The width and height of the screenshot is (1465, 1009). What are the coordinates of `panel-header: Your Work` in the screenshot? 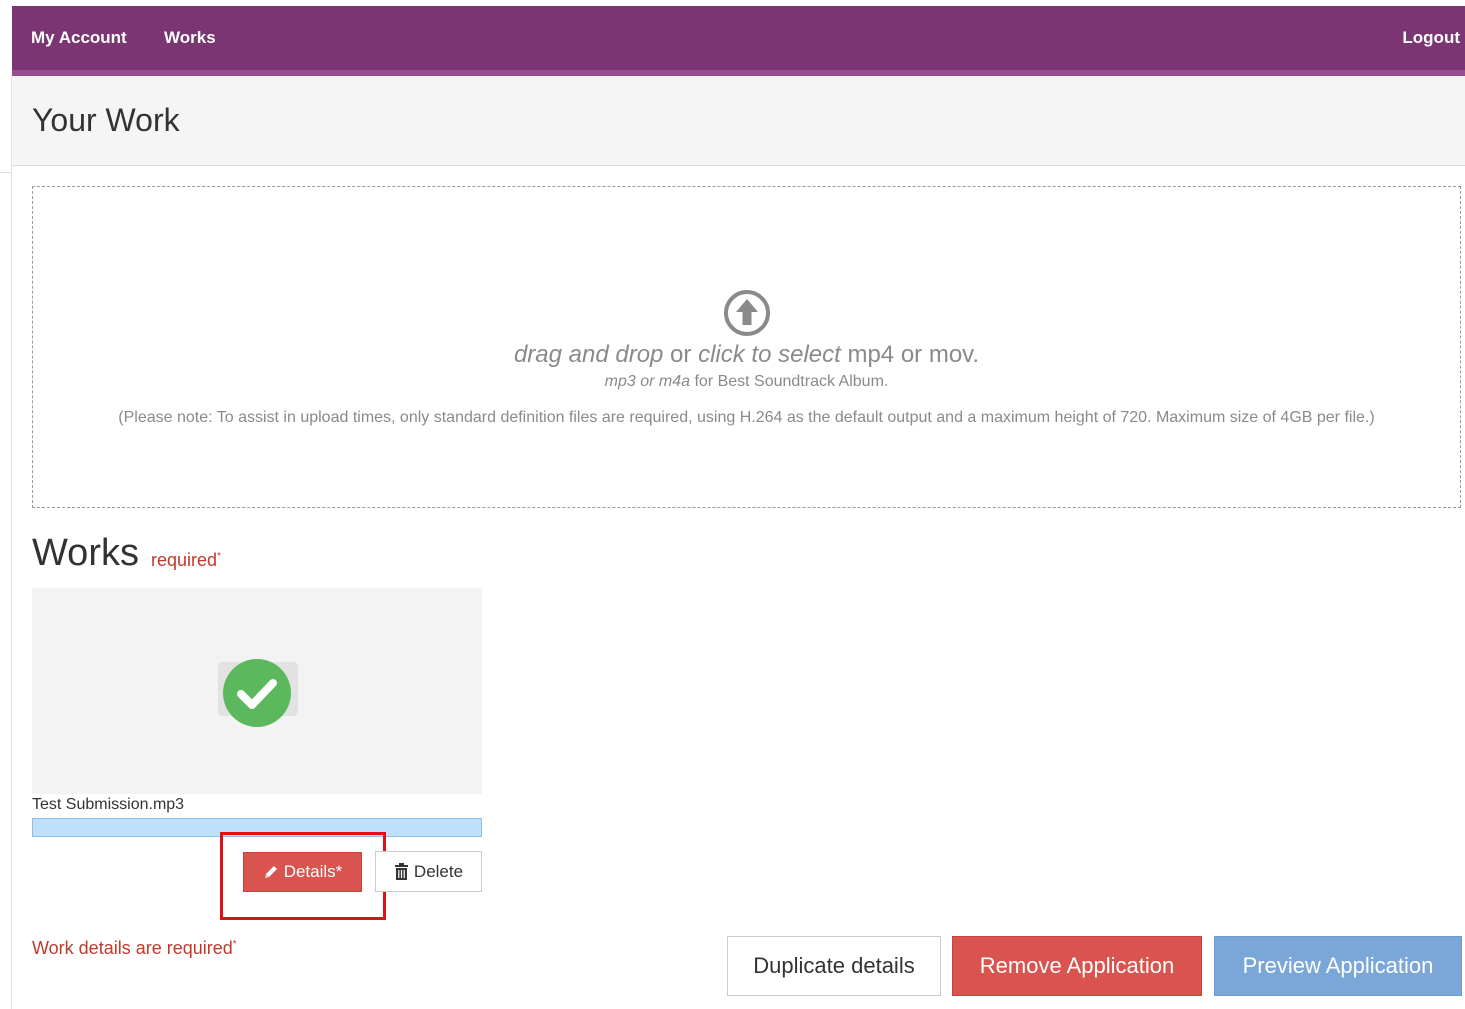 It's located at (738, 121).